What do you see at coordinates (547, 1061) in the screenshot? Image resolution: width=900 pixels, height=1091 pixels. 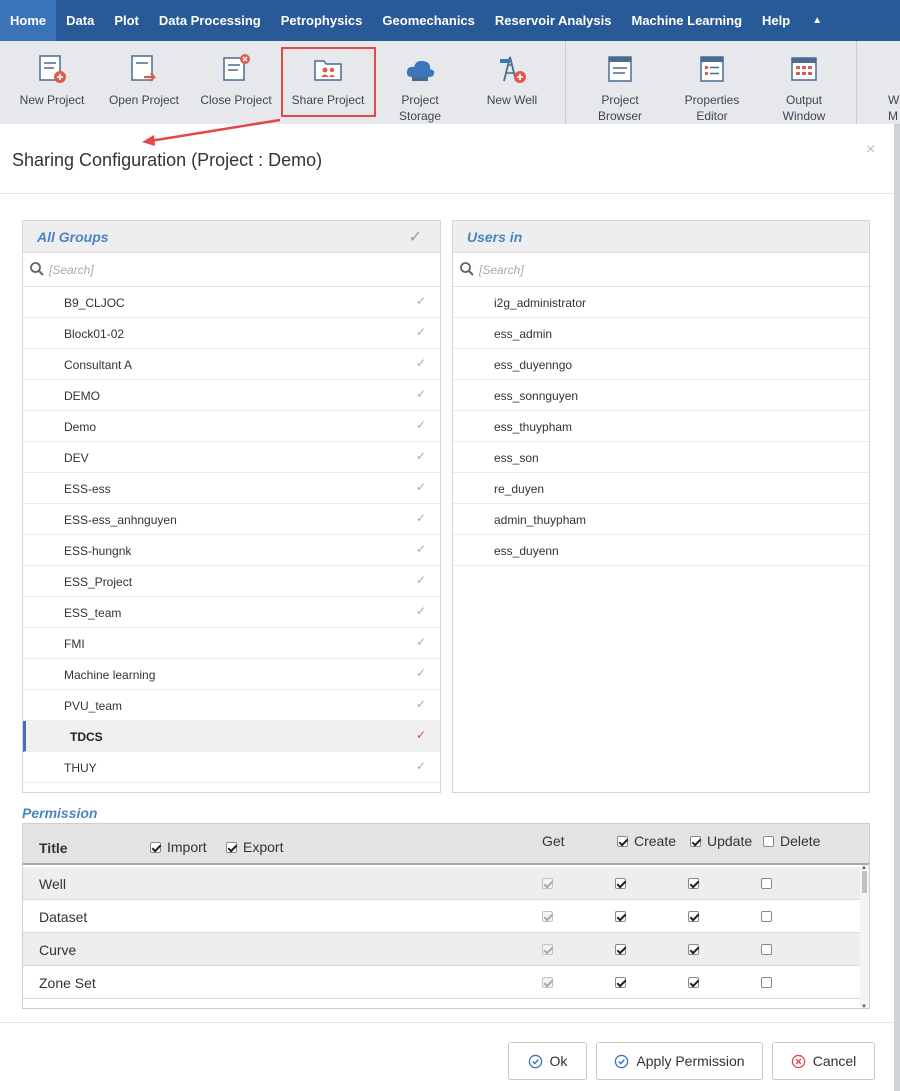 I see `ok-button: Ok` at bounding box center [547, 1061].